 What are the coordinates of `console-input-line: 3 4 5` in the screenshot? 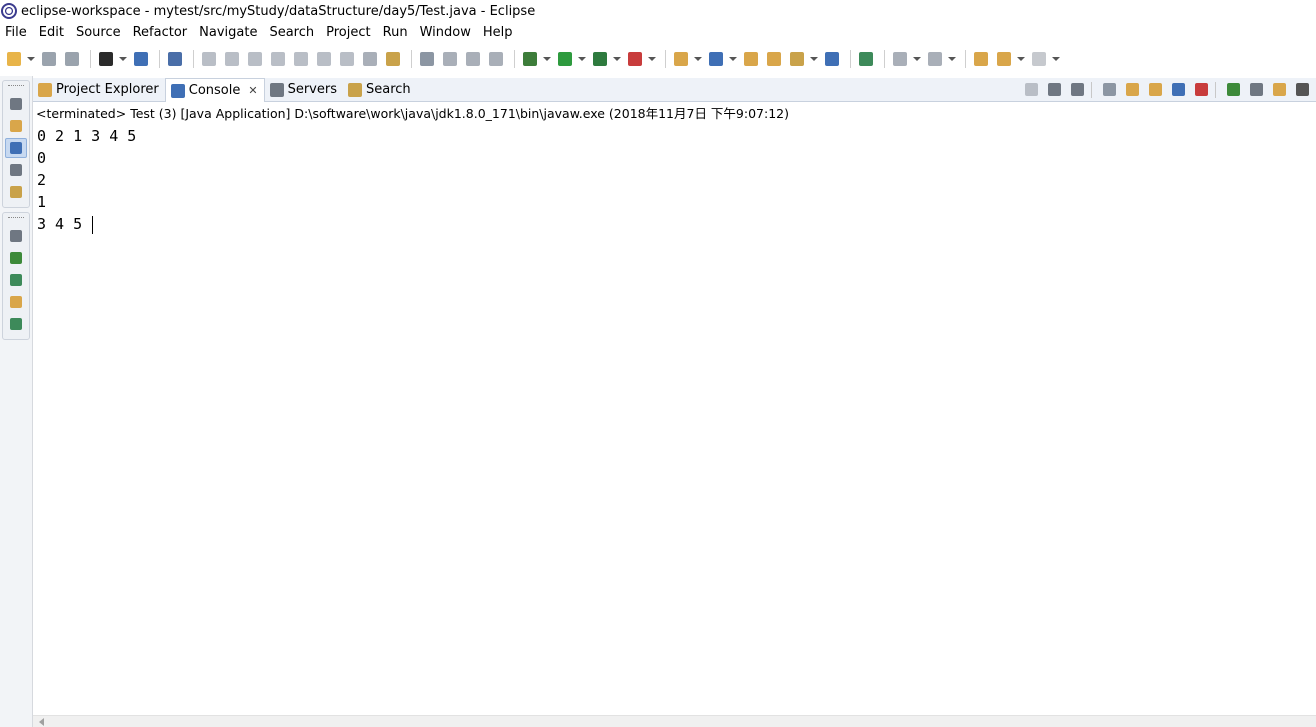 It's located at (676, 224).